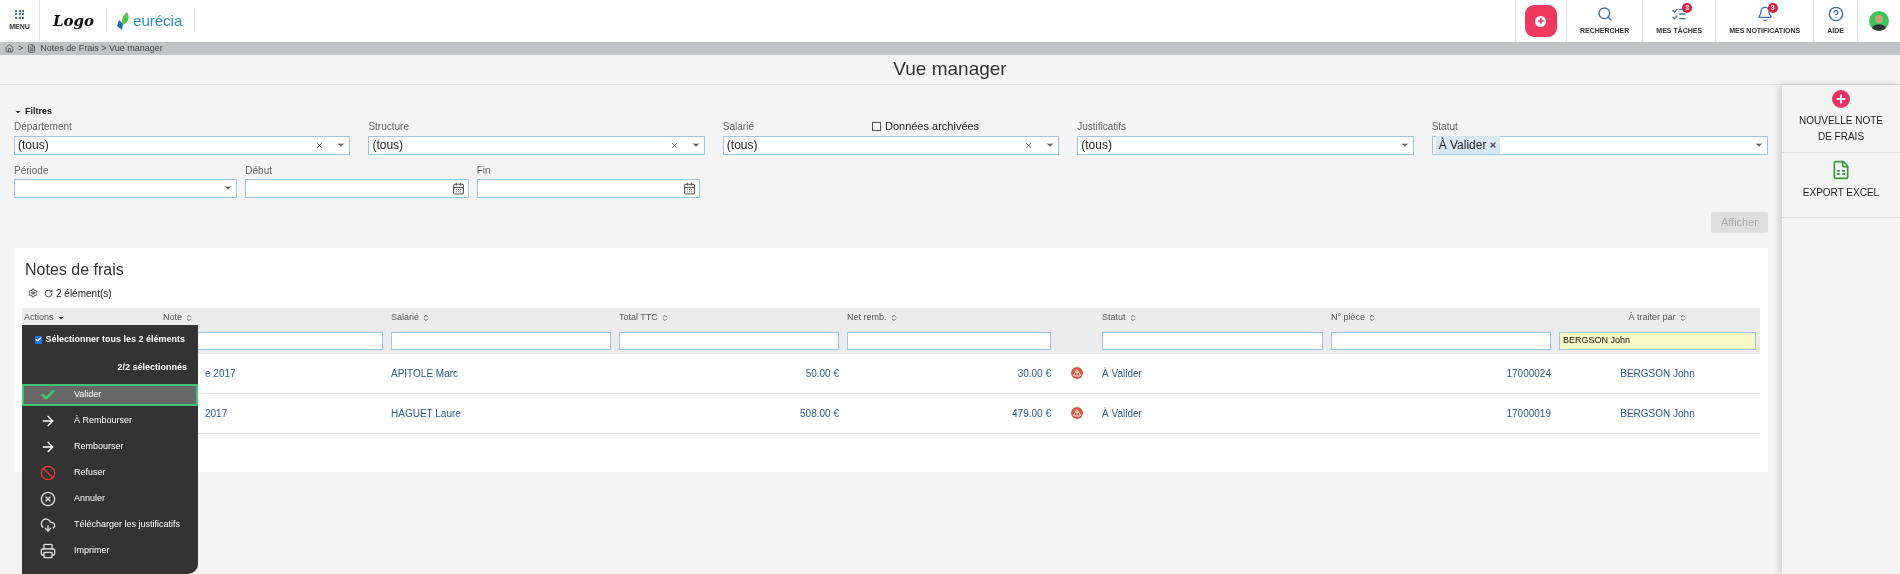 Image resolution: width=1900 pixels, height=574 pixels. Describe the element at coordinates (1841, 119) in the screenshot. I see `side-action-button: NOUVELLE NOTE DE FRAIS` at that location.